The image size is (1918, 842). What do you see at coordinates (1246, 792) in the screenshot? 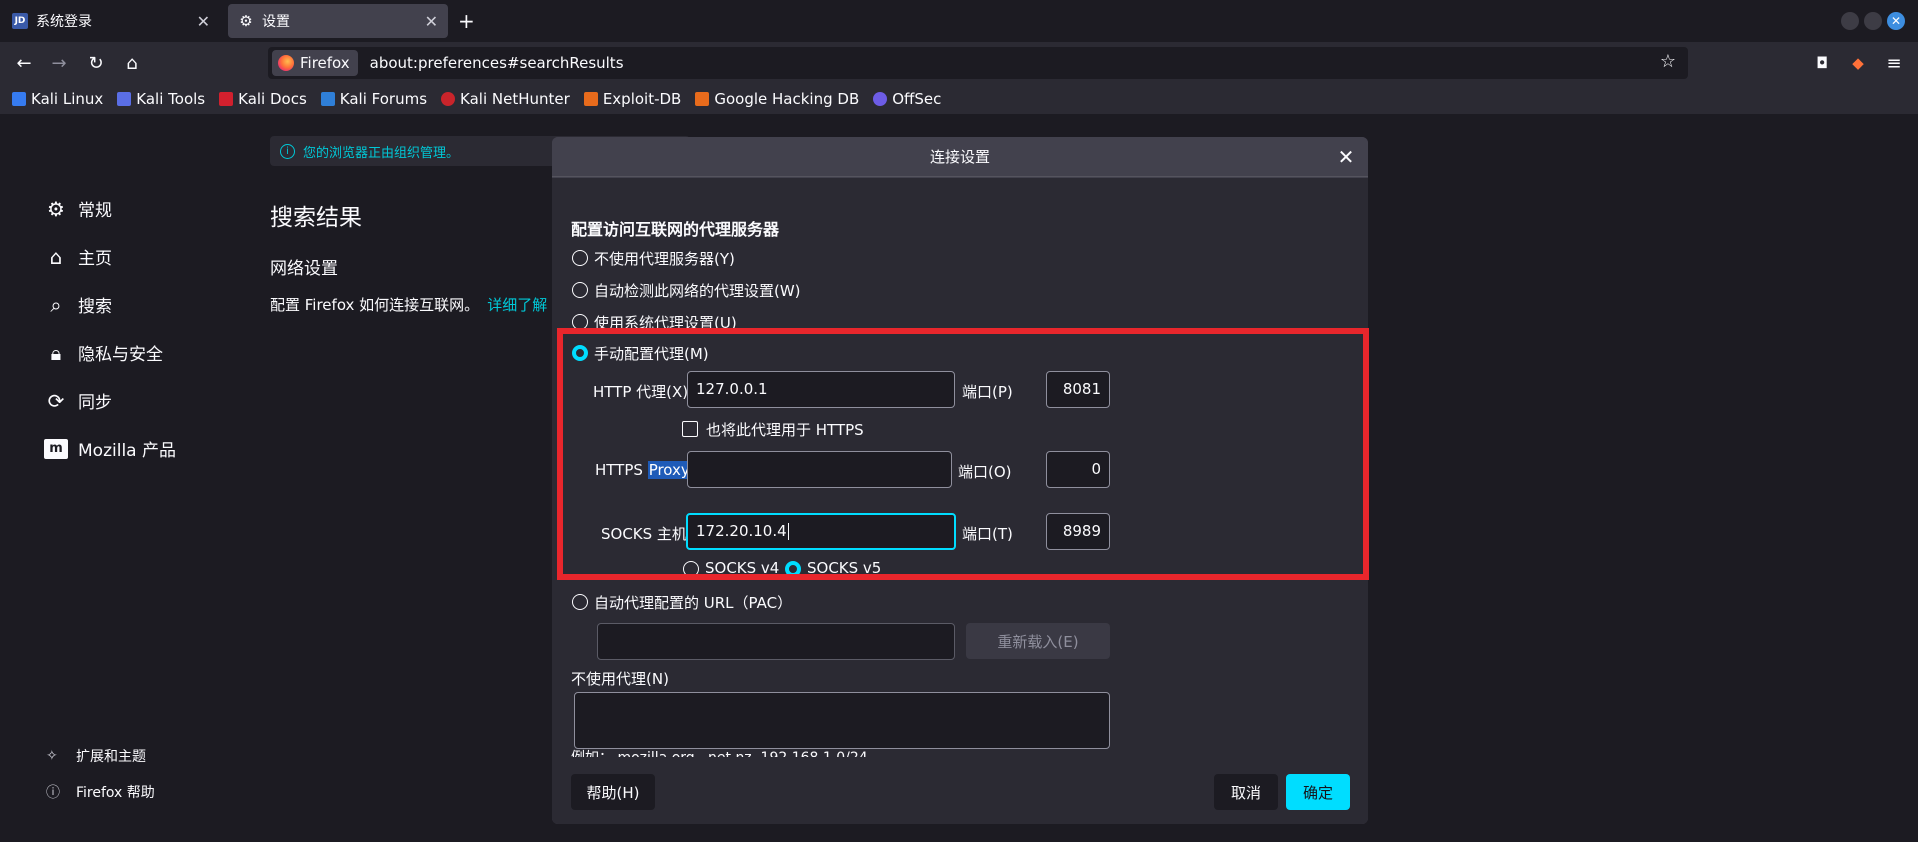
I see `cancel-button: 取消` at bounding box center [1246, 792].